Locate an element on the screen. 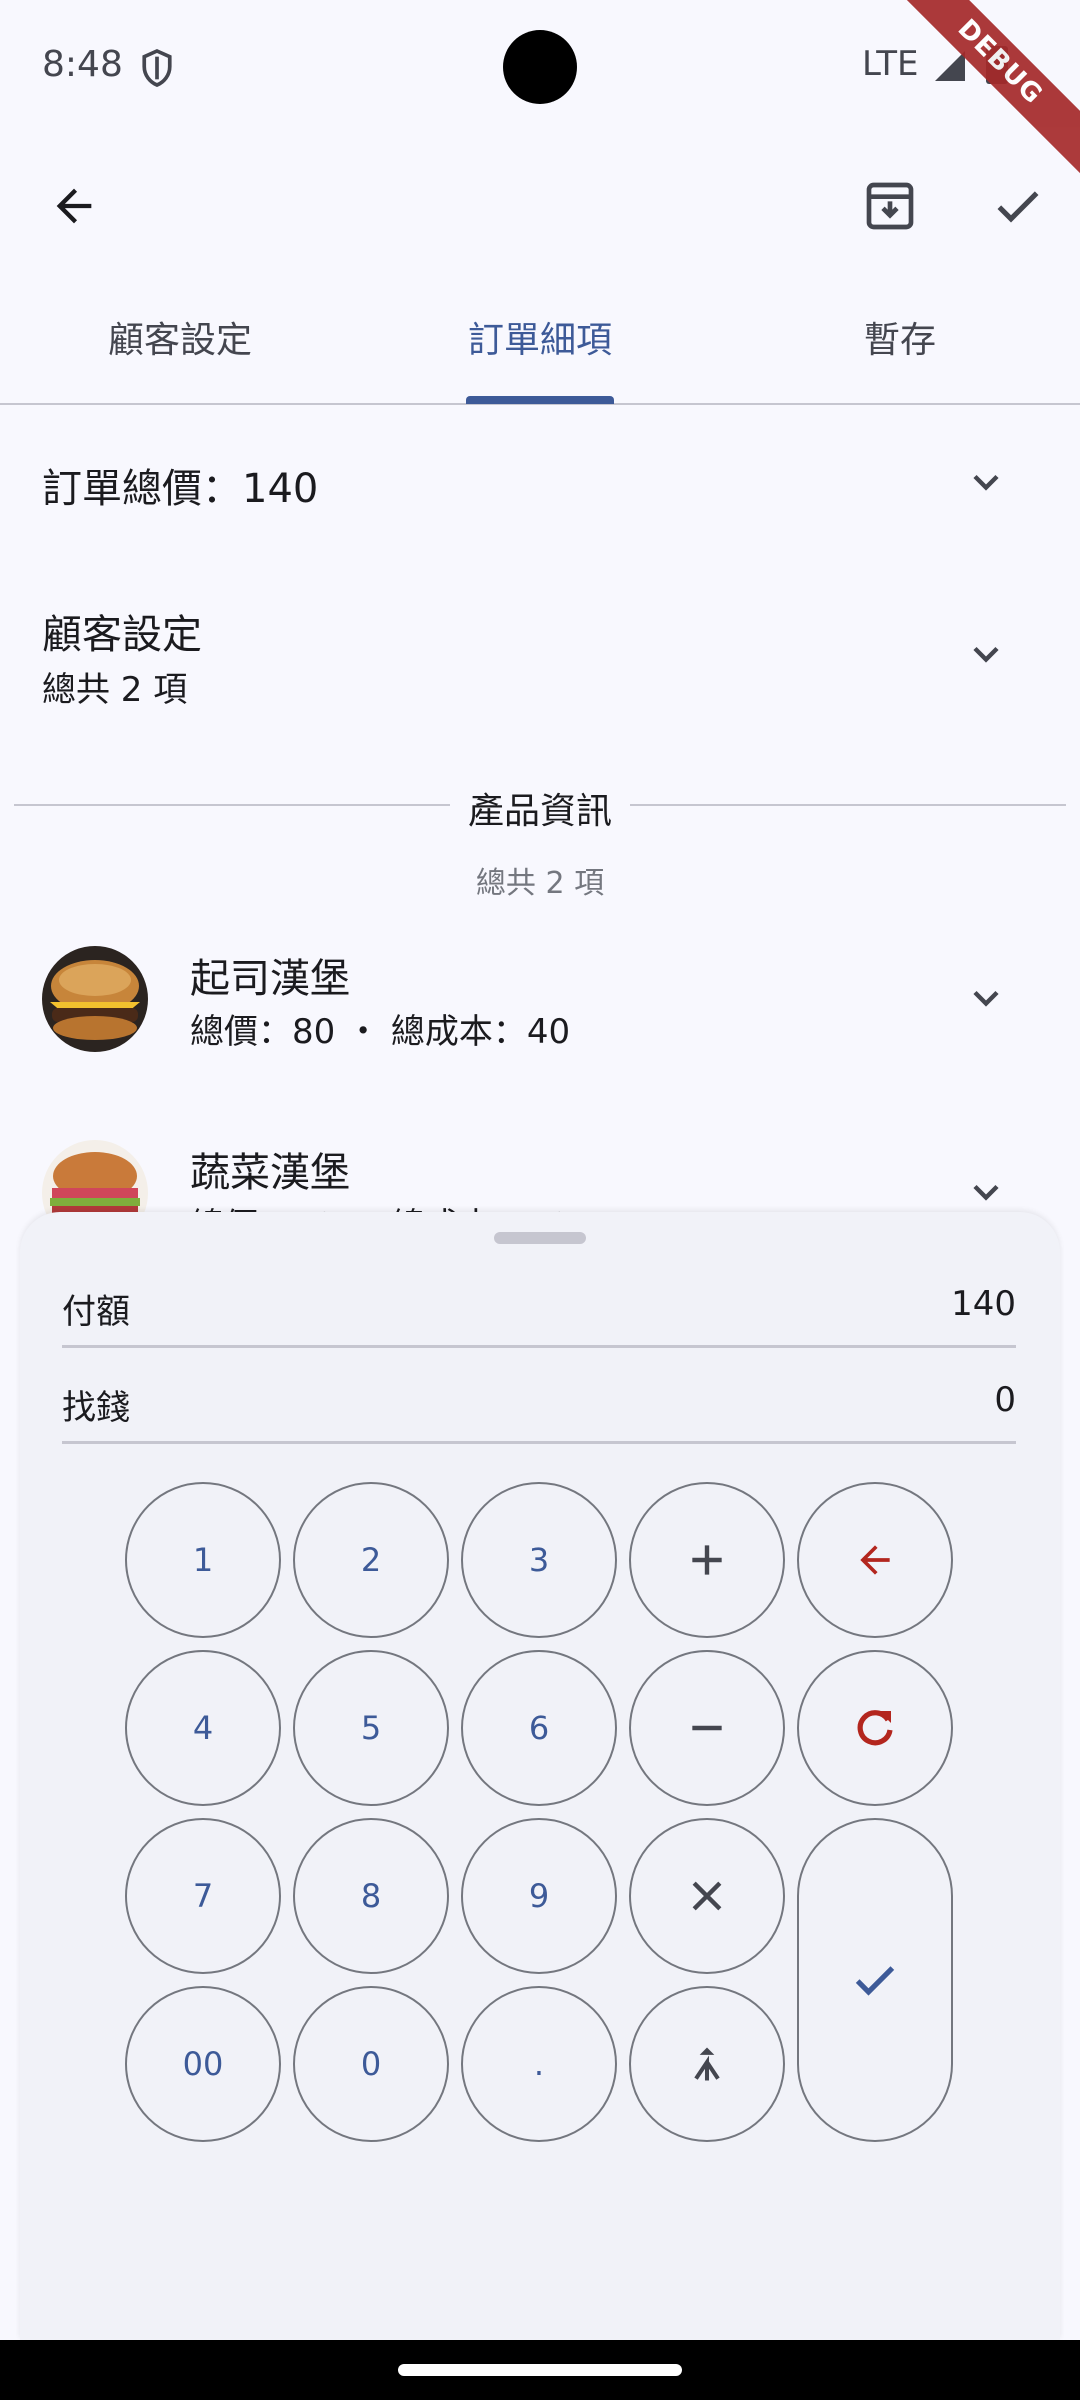 Image resolution: width=1080 pixels, height=2400 pixels. status-bar: 8:48 LTE is located at coordinates (540, 65).